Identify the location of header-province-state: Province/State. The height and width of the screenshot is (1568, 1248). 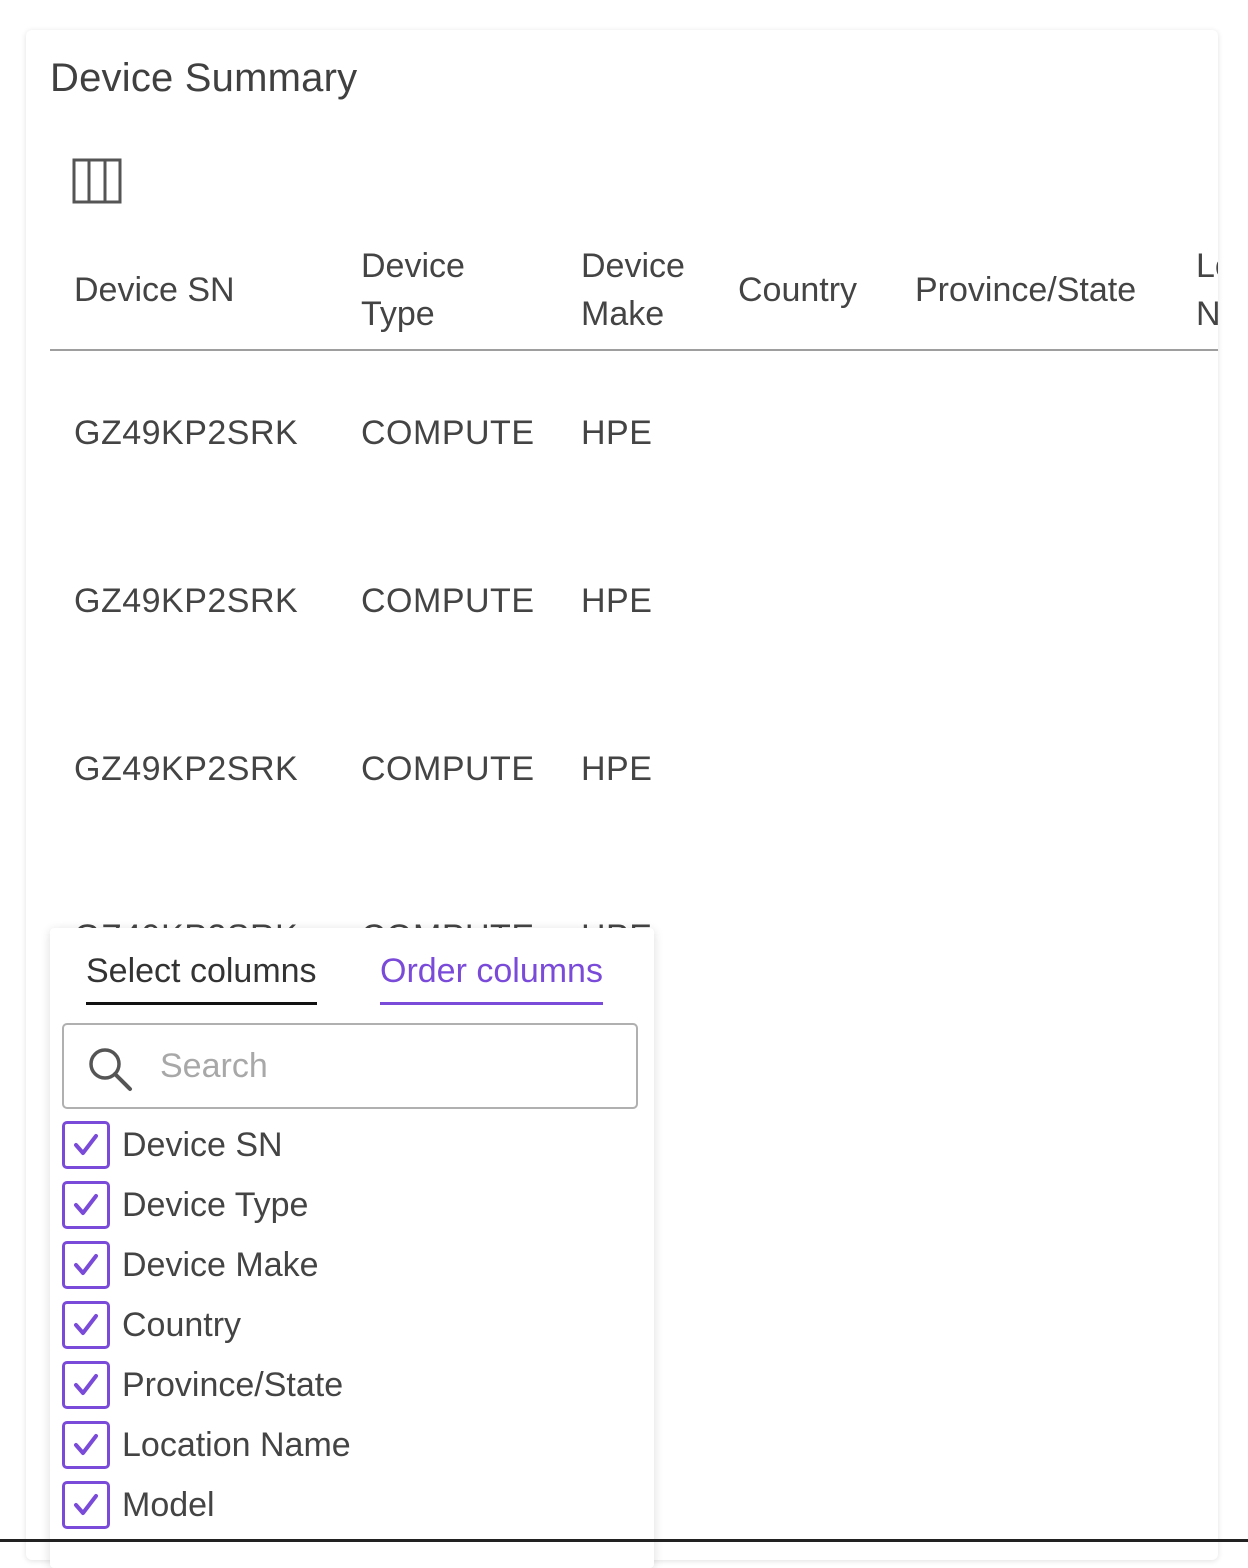
(1025, 290).